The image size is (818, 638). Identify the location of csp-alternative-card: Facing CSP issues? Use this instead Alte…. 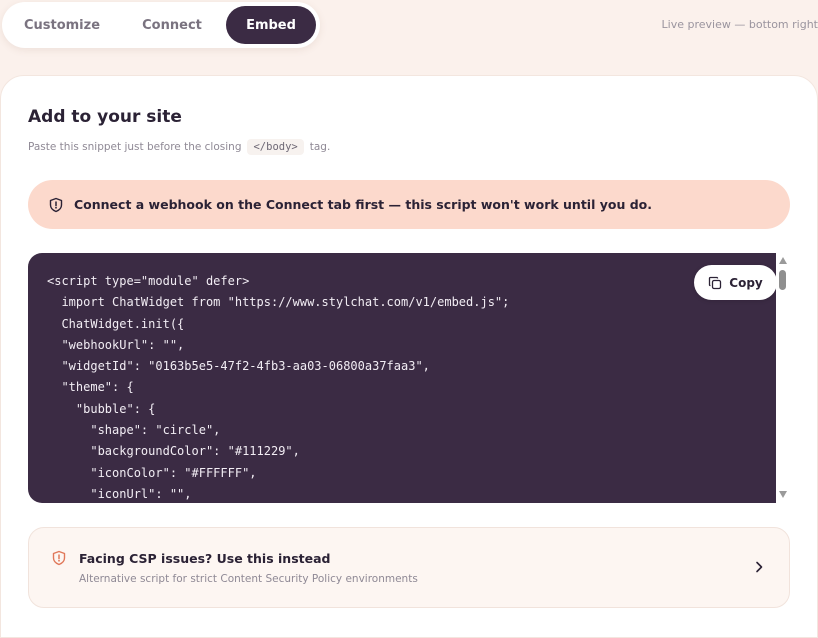
(409, 567).